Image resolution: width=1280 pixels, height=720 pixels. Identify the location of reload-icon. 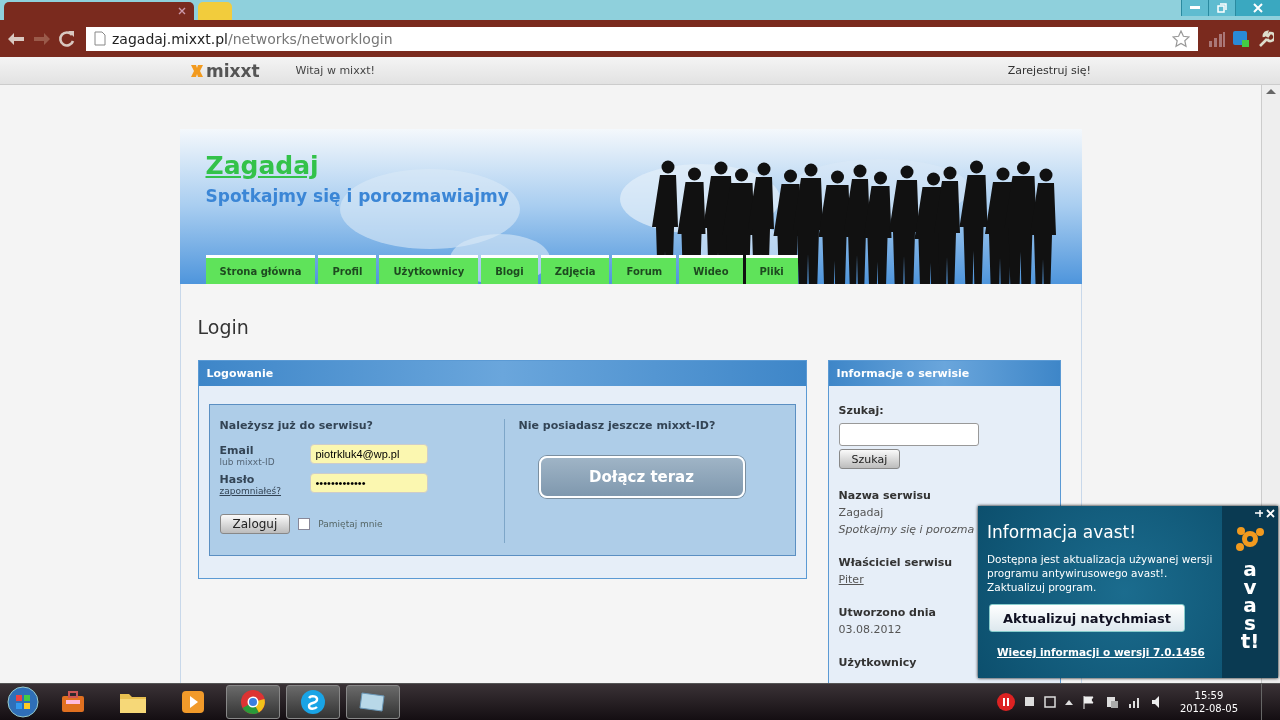
(67, 38).